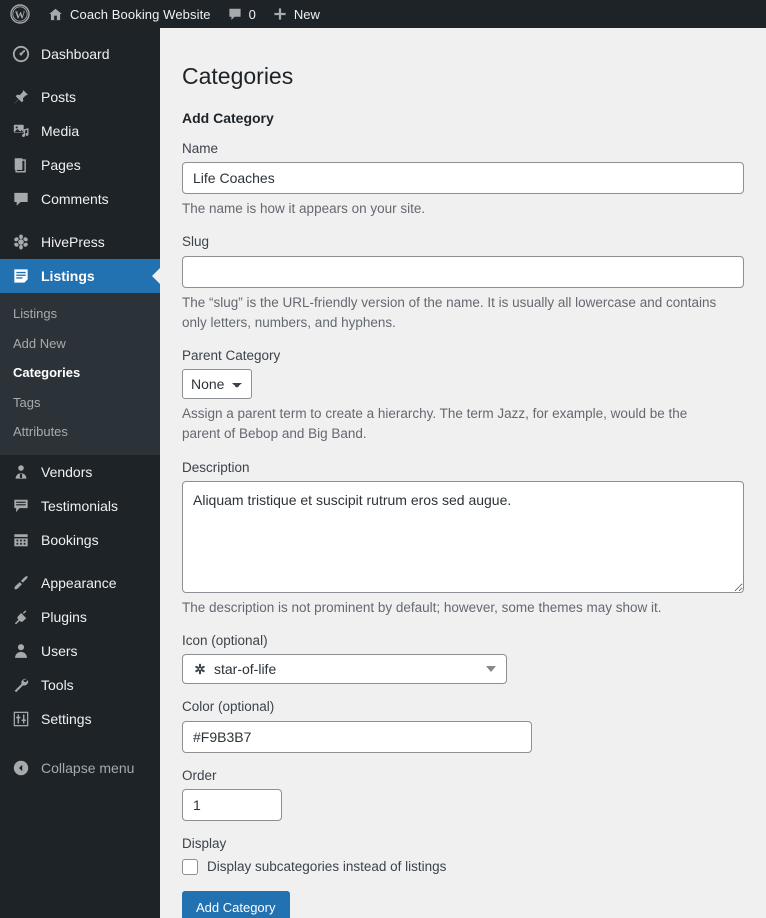 This screenshot has height=918, width=766. What do you see at coordinates (21, 651) in the screenshot?
I see `user-icon` at bounding box center [21, 651].